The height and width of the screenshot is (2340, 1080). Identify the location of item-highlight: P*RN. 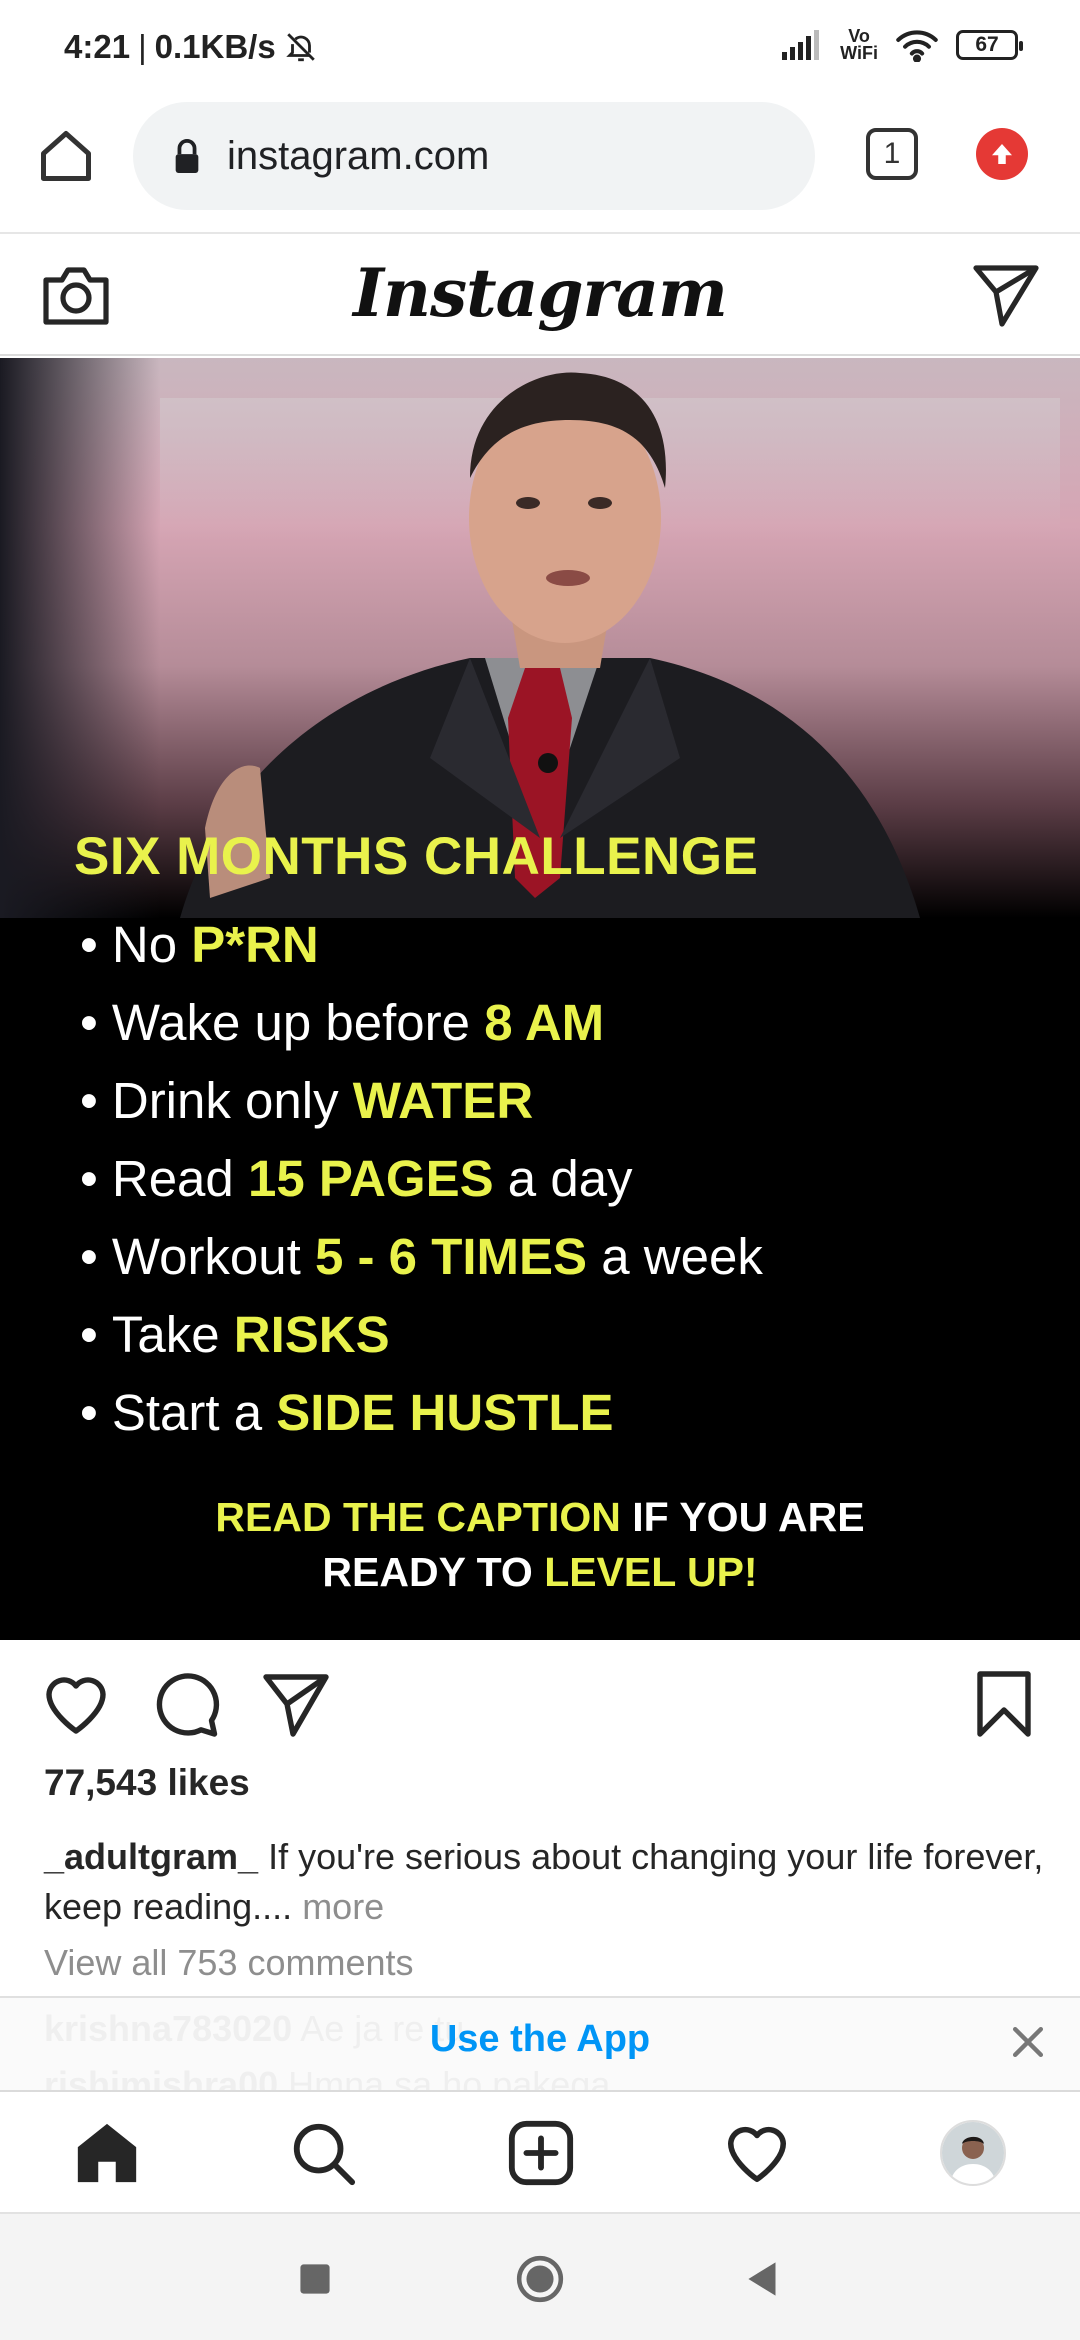
(255, 944).